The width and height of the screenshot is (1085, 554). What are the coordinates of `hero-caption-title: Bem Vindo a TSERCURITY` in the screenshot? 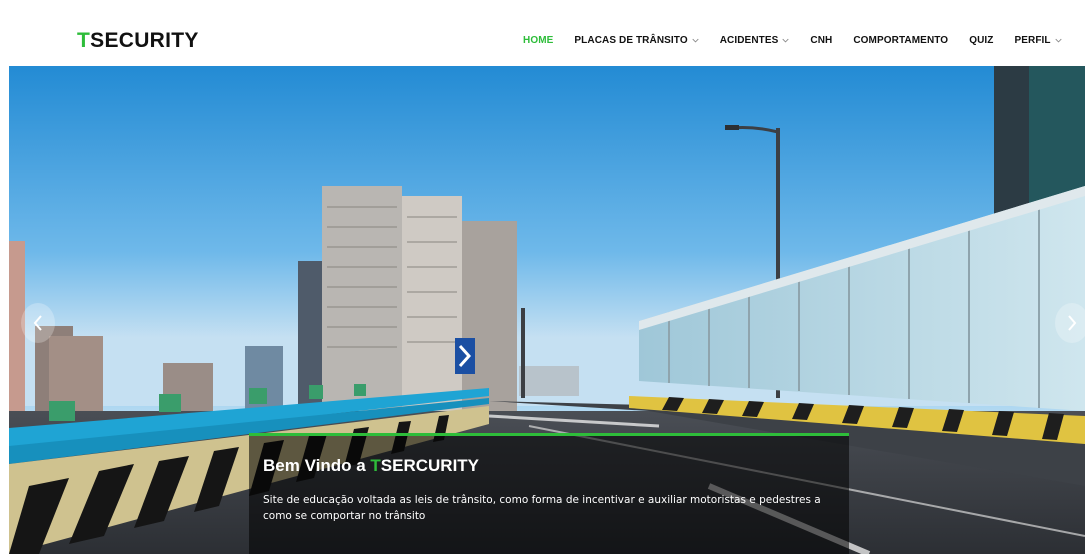 It's located at (371, 466).